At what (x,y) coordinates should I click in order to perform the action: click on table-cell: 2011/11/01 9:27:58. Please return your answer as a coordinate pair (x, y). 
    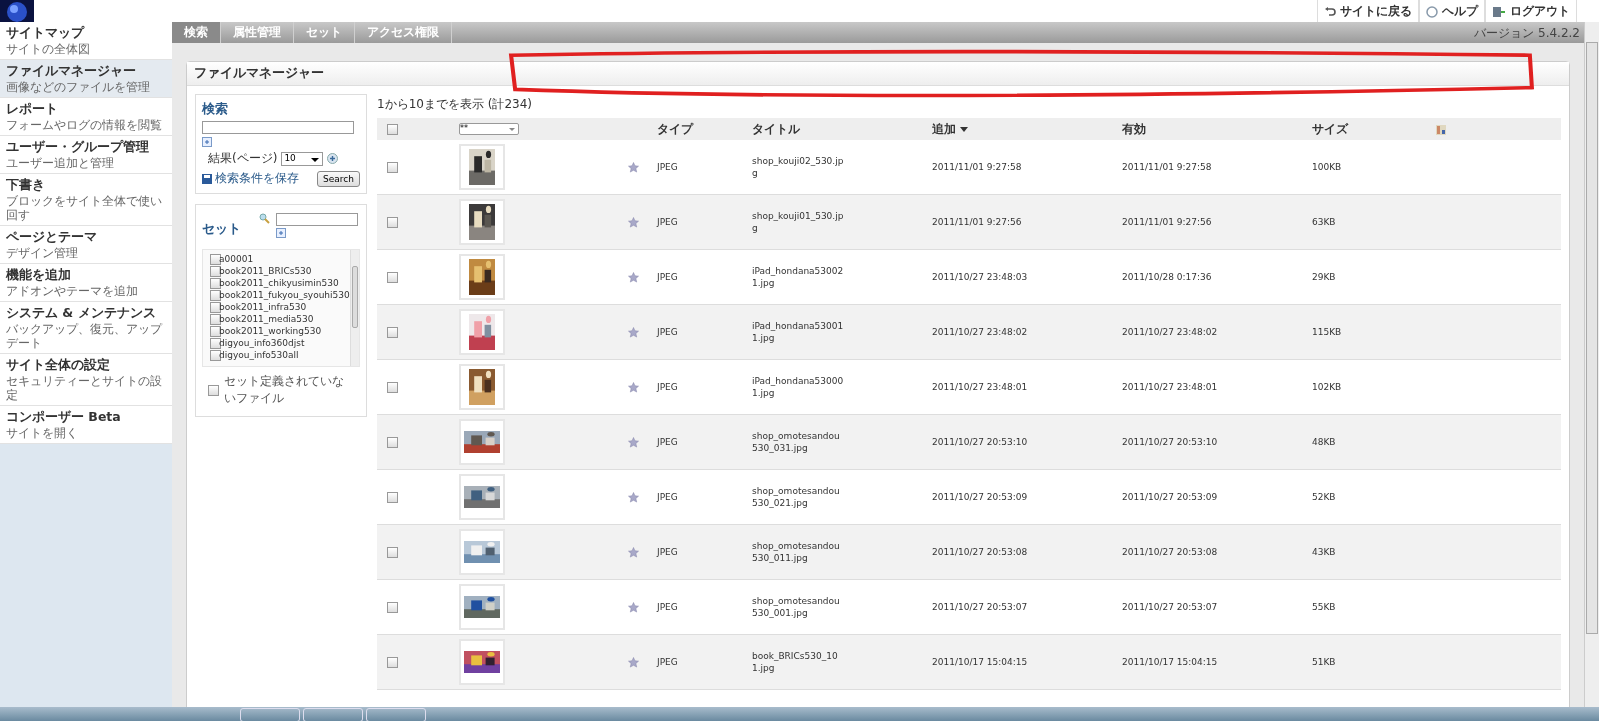
    Looking at the image, I should click on (1167, 167).